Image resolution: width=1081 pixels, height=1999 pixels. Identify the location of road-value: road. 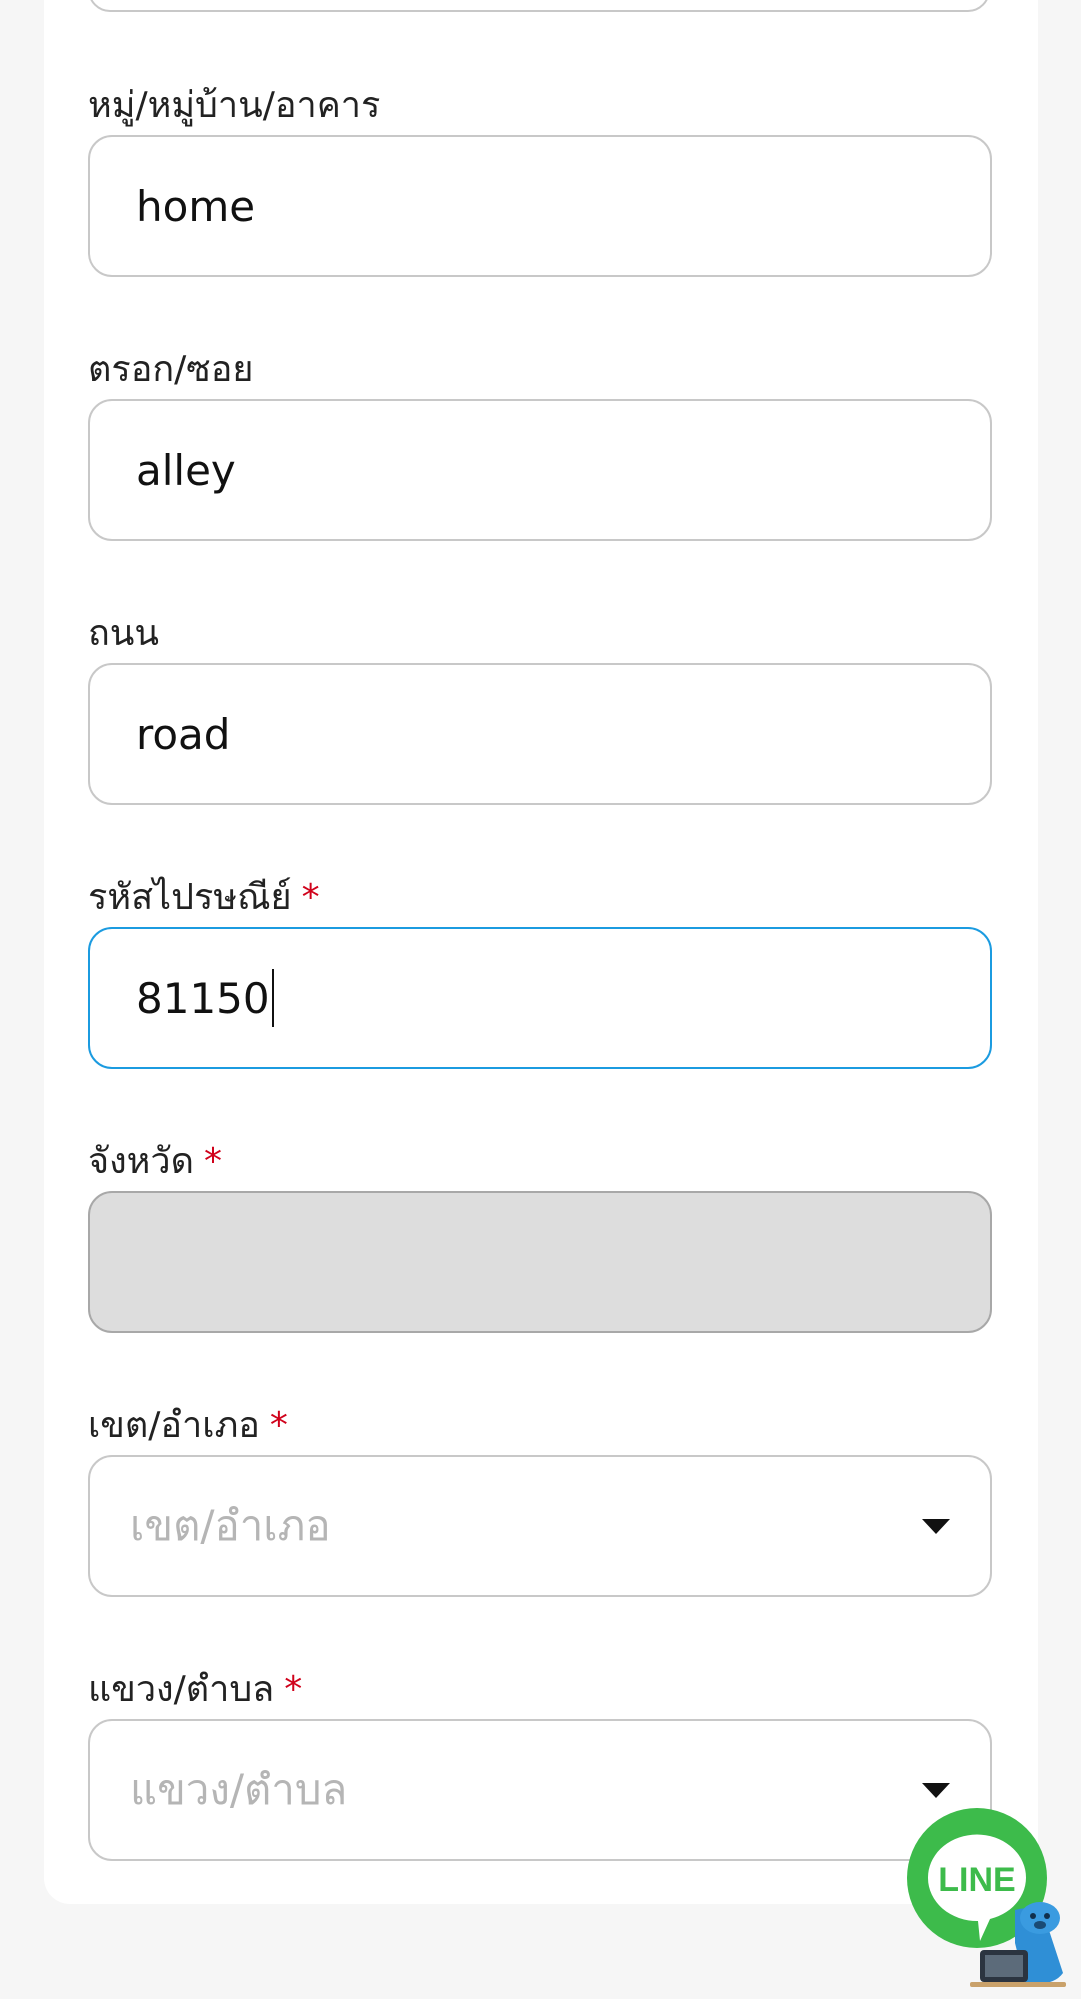
(183, 734).